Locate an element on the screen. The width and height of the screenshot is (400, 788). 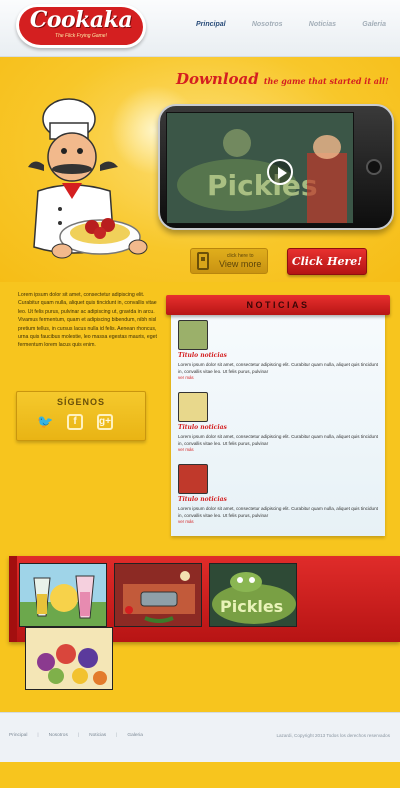
nav-item-nosotros: Nosotros is located at coordinates (267, 24).